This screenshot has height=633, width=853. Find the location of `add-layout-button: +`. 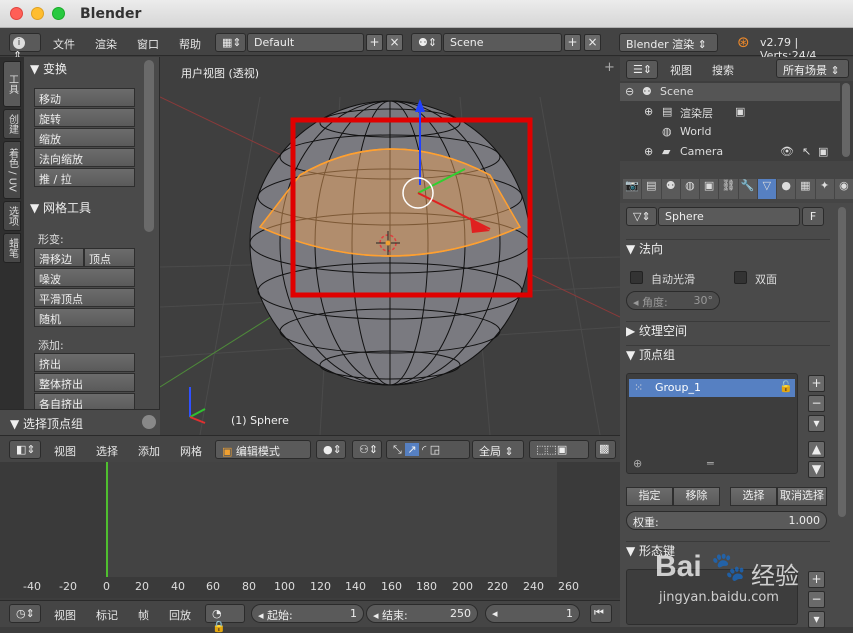

add-layout-button: + is located at coordinates (374, 42).